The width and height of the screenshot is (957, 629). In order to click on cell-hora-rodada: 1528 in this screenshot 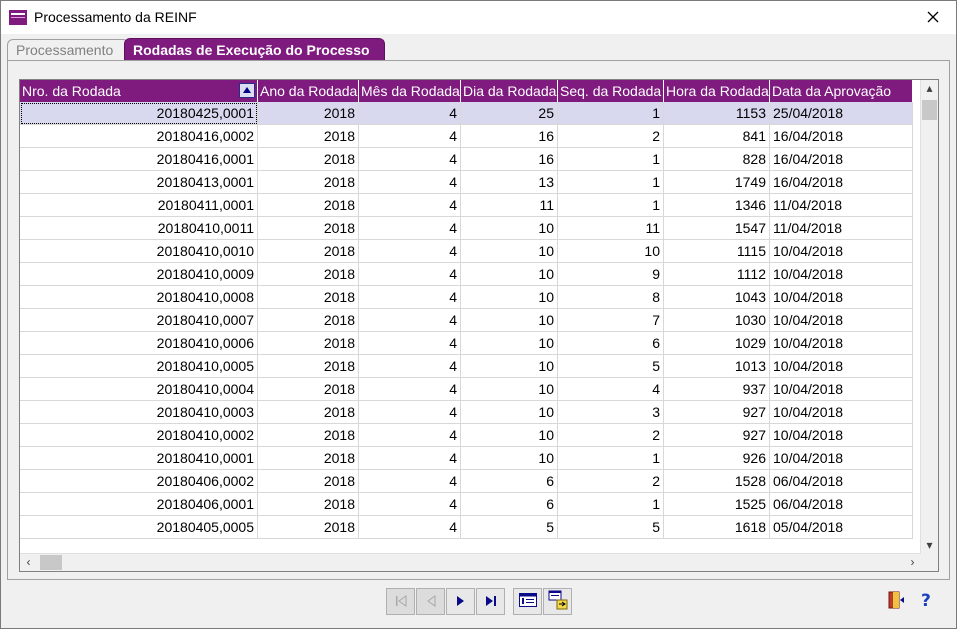, I will do `click(717, 481)`.